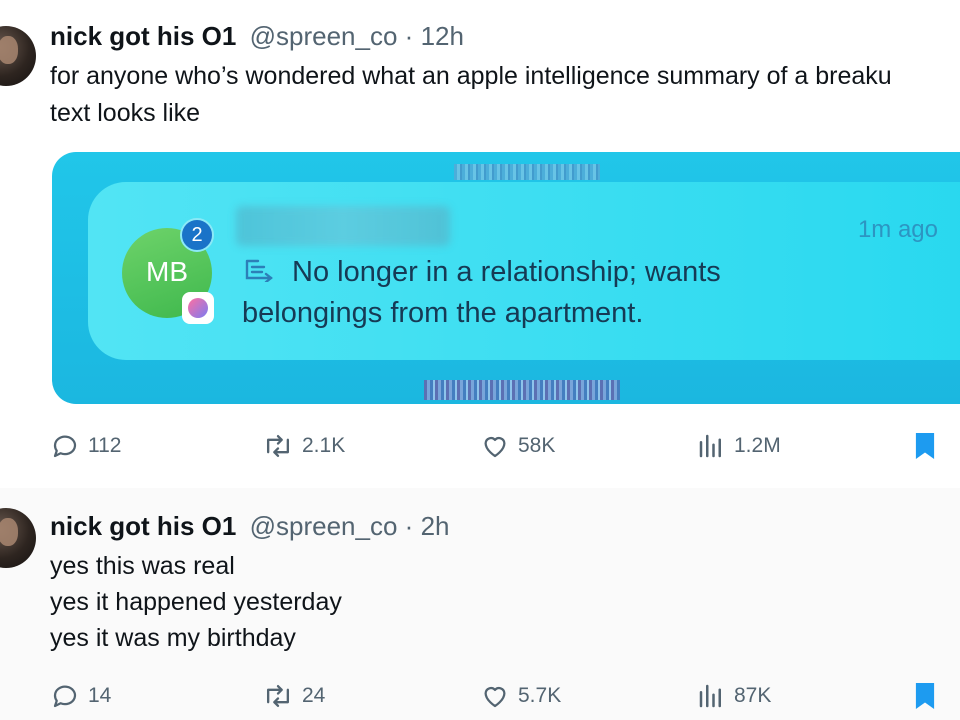  Describe the element at coordinates (198, 308) in the screenshot. I see `messaging-app-icon` at that location.